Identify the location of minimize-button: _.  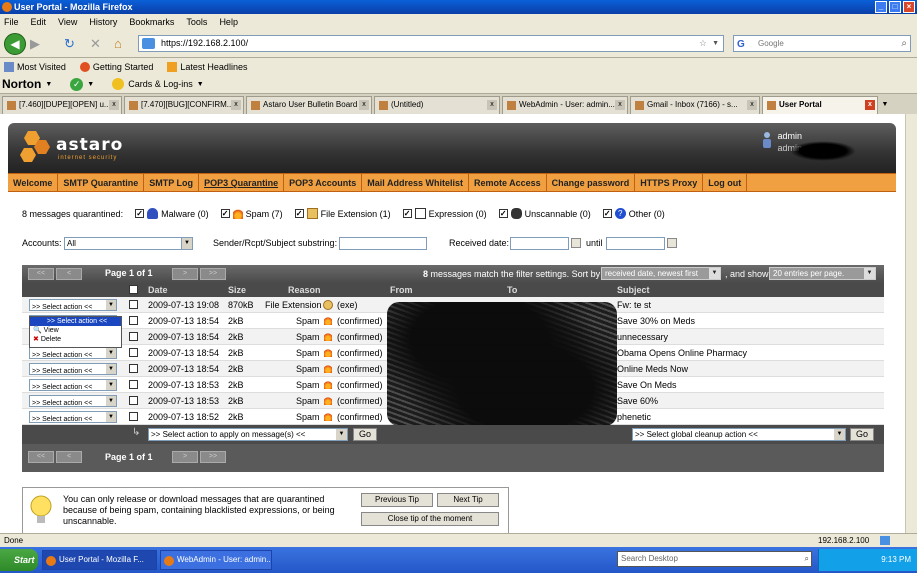
(881, 7).